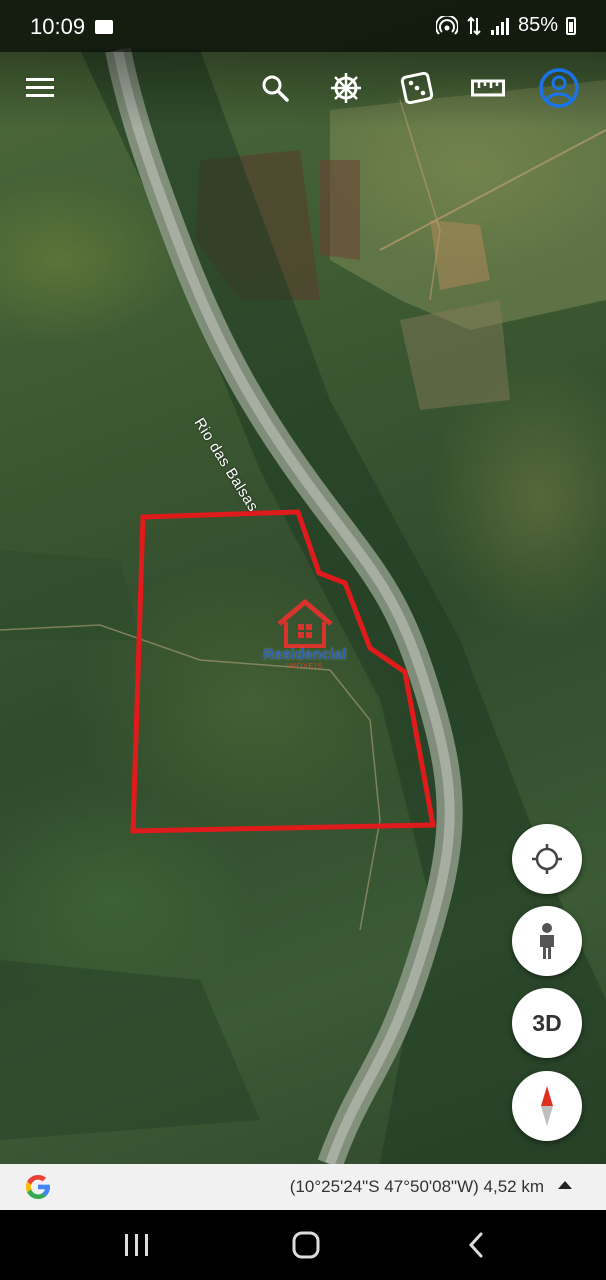 The height and width of the screenshot is (1280, 606). I want to click on voyager-button, so click(346, 88).